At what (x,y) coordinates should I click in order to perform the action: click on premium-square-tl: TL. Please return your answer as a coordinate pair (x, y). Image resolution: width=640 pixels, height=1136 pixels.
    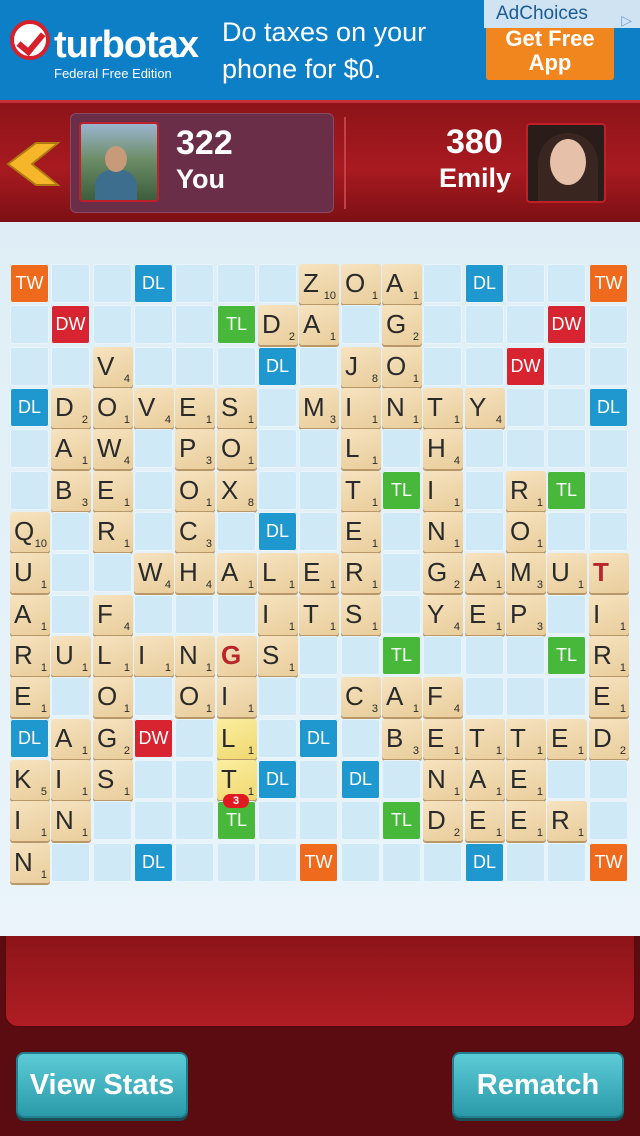
    Looking at the image, I should click on (566, 490).